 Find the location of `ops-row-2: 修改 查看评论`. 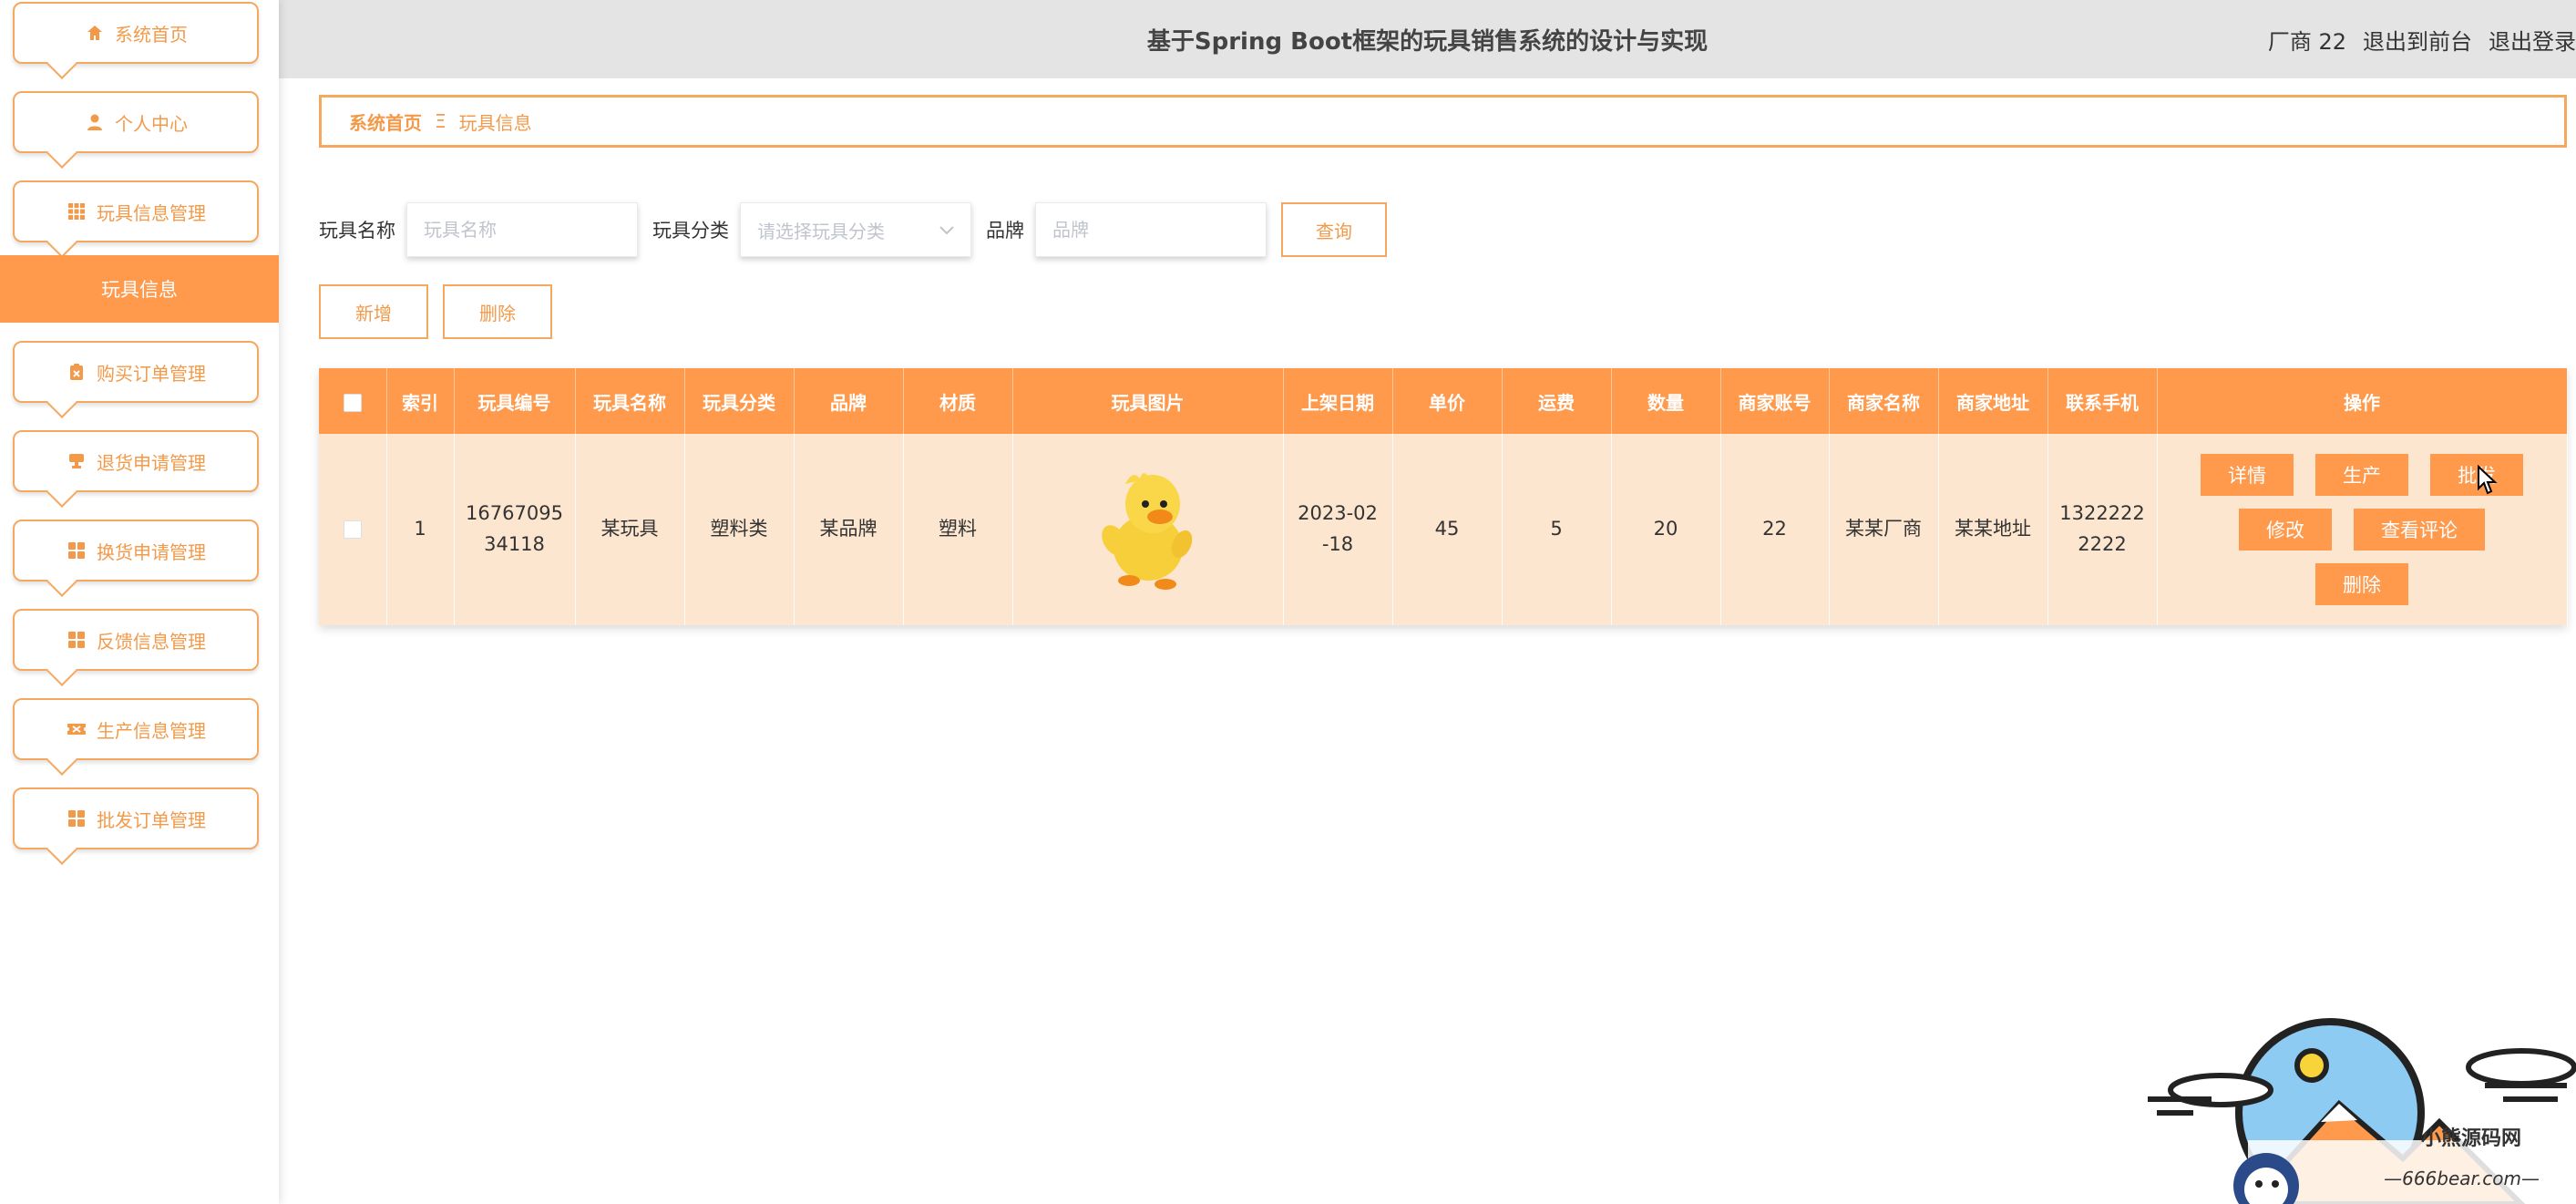

ops-row-2: 修改 查看评论 is located at coordinates (2362, 530).